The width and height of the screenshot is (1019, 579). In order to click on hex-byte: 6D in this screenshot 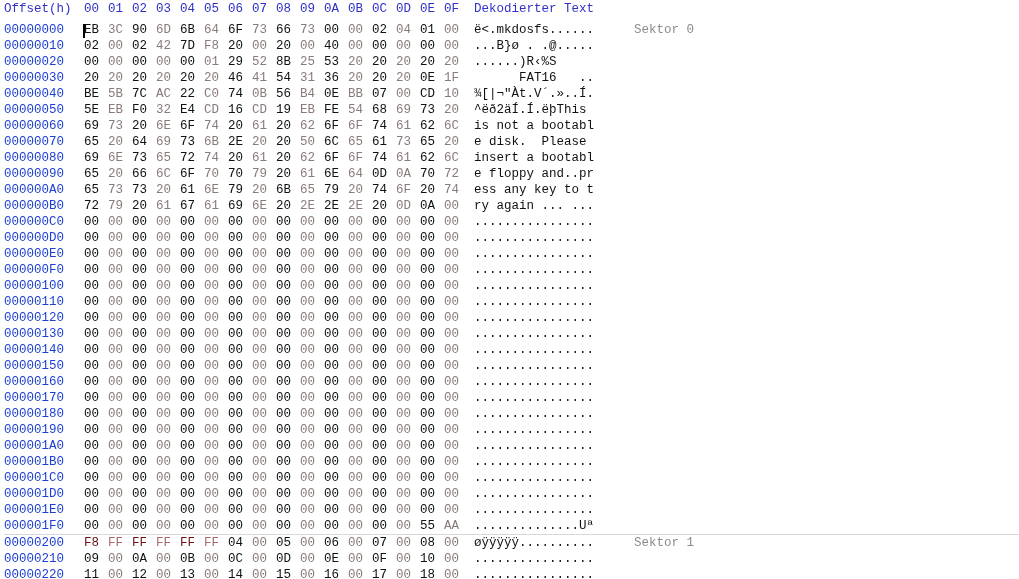, I will do `click(168, 30)`.